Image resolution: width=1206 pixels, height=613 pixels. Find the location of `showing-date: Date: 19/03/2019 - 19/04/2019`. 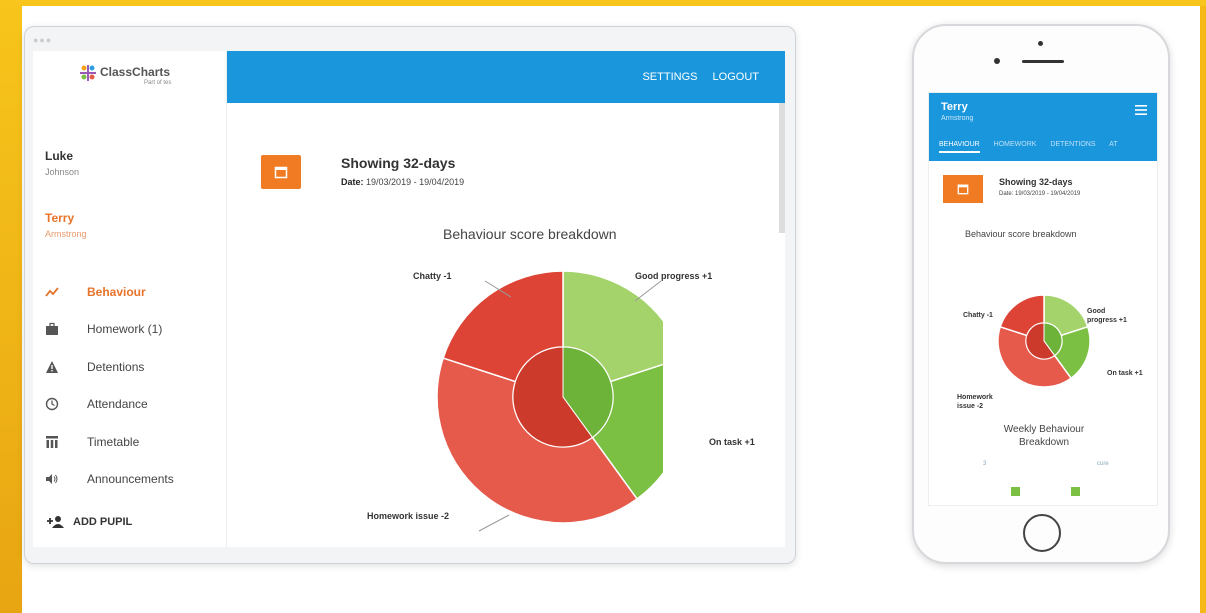

showing-date: Date: 19/03/2019 - 19/04/2019 is located at coordinates (402, 182).